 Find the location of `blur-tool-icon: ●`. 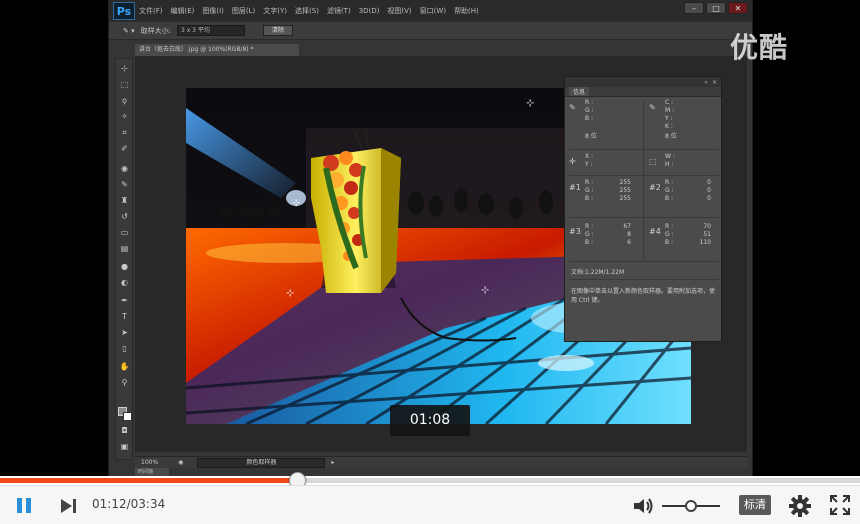

blur-tool-icon: ● is located at coordinates (124, 266).